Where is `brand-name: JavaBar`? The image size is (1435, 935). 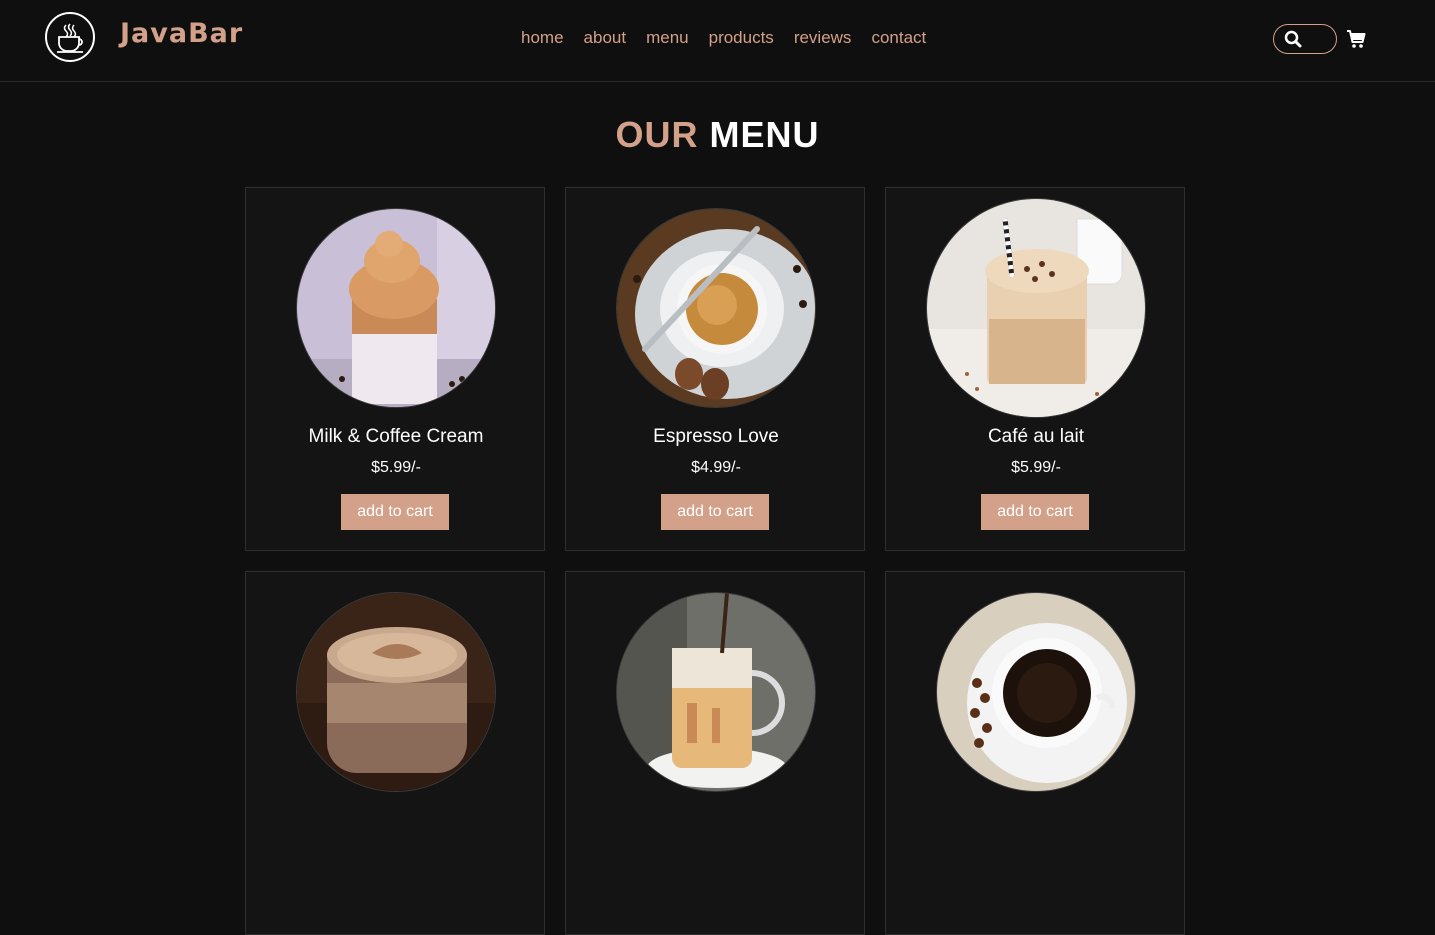
brand-name: JavaBar is located at coordinates (181, 33).